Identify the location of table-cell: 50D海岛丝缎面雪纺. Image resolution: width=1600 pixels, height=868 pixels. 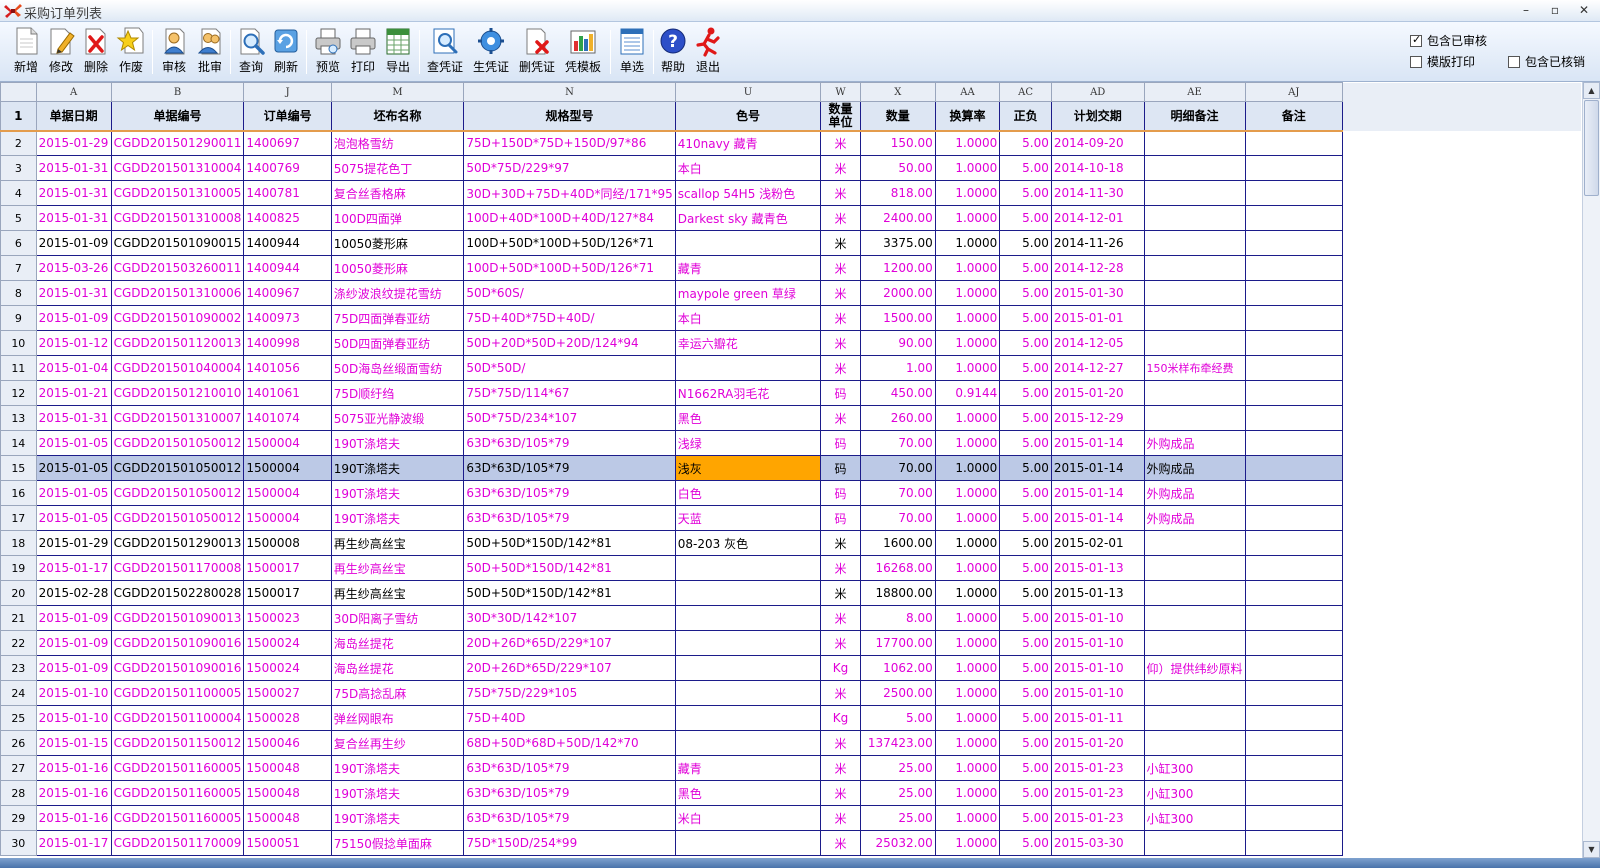
(397, 368).